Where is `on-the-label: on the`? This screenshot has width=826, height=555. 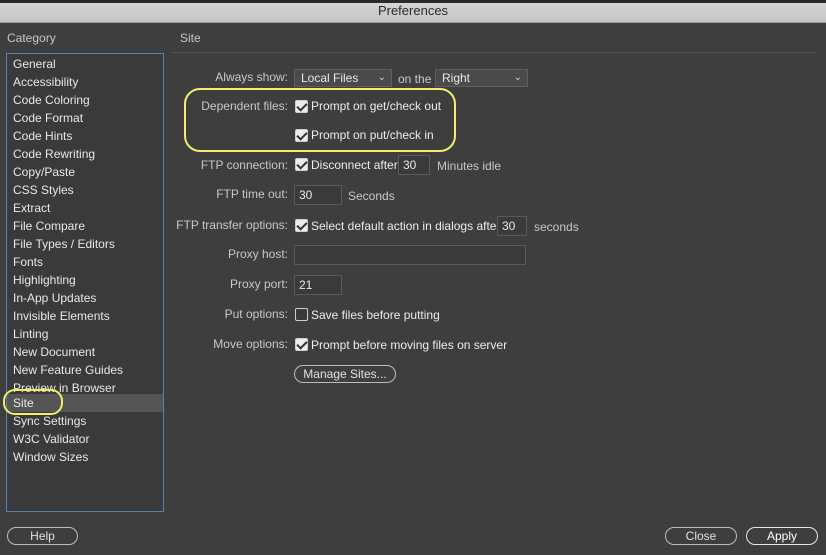 on-the-label: on the is located at coordinates (415, 79).